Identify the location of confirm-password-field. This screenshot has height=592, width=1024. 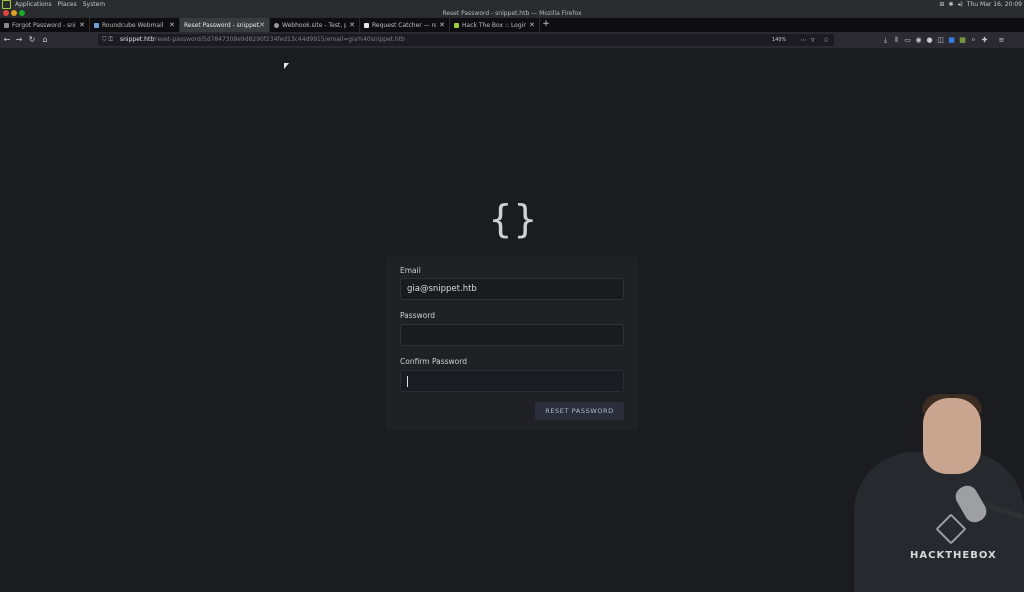
(512, 381).